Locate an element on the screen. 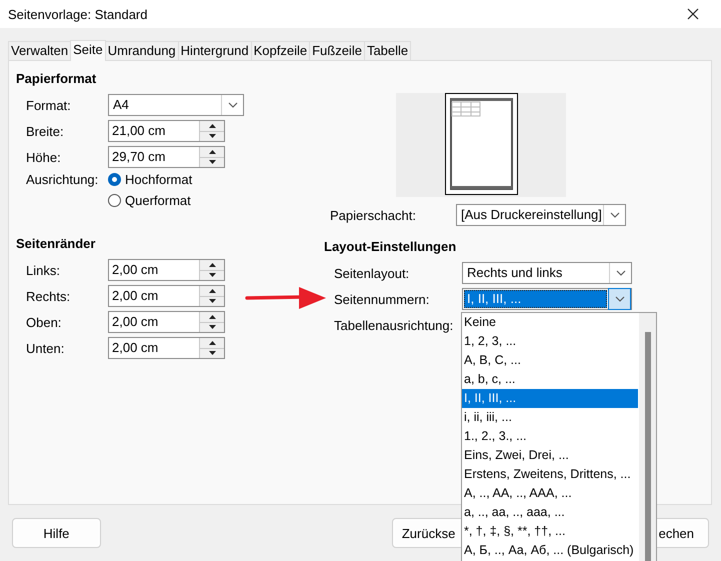  list-item: Keine is located at coordinates (550, 322).